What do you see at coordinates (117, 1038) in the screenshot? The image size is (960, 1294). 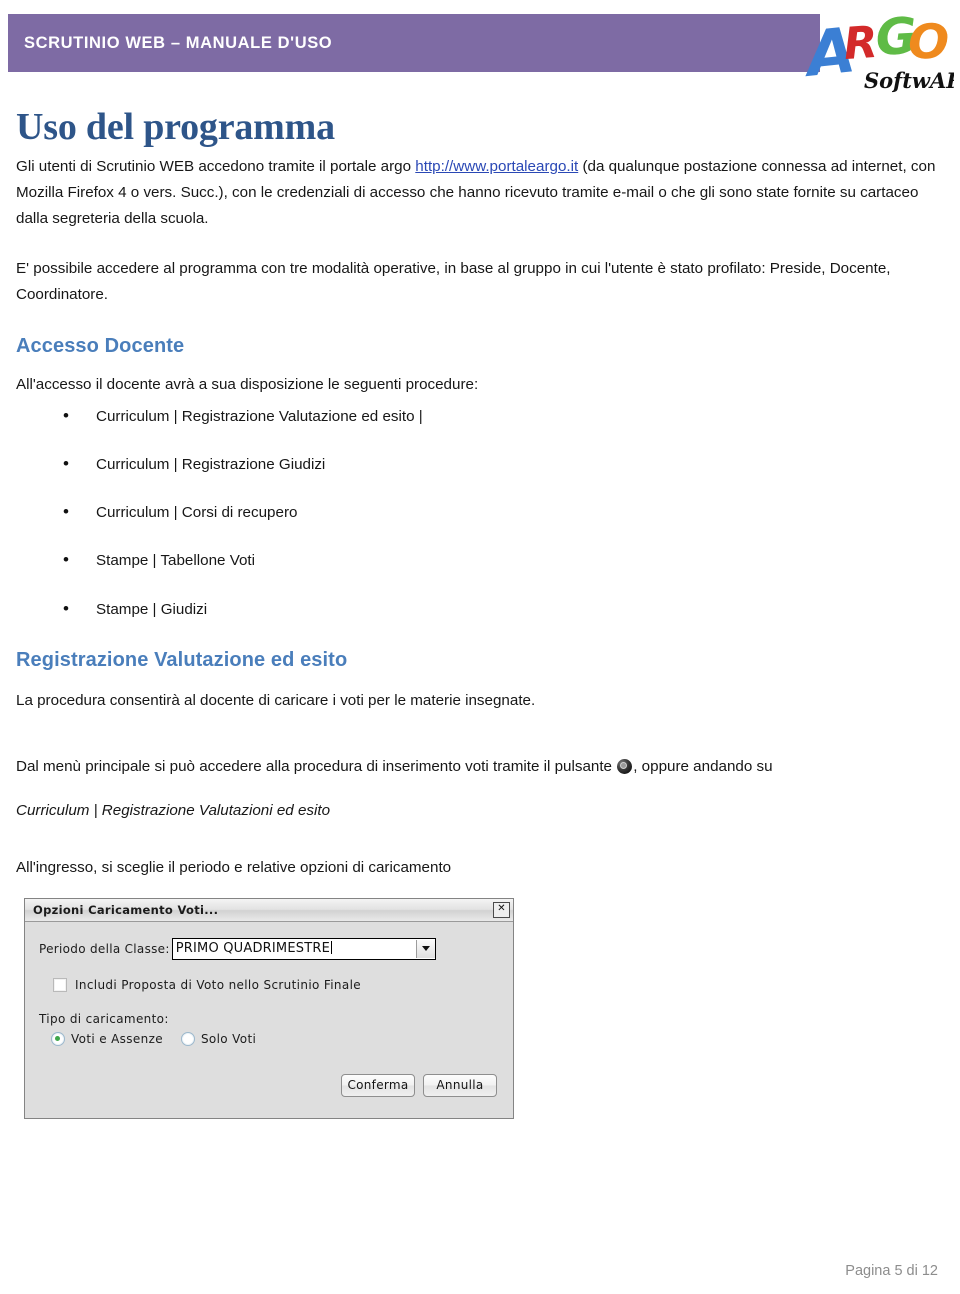 I see `radio-voti-e-assenze-label: Voti e Assenze` at bounding box center [117, 1038].